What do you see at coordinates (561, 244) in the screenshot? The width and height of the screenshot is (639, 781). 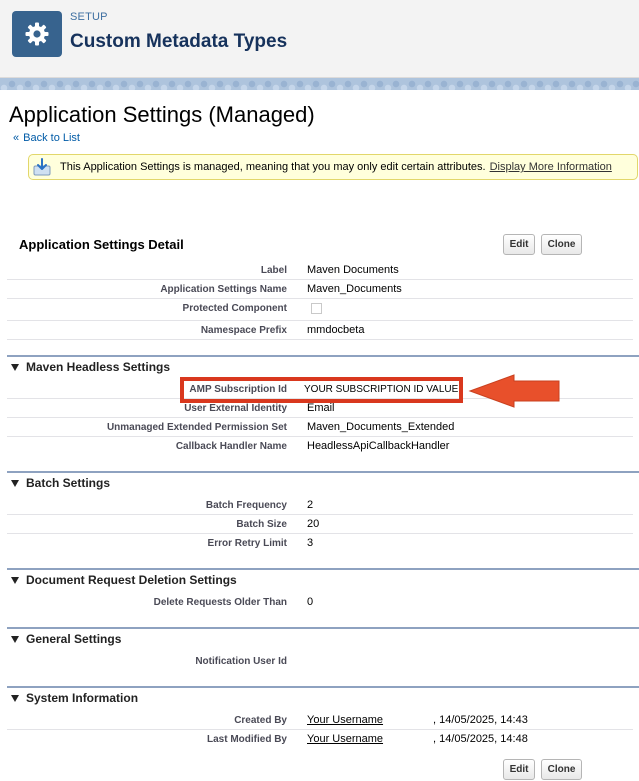 I see `clone-button: Clone` at bounding box center [561, 244].